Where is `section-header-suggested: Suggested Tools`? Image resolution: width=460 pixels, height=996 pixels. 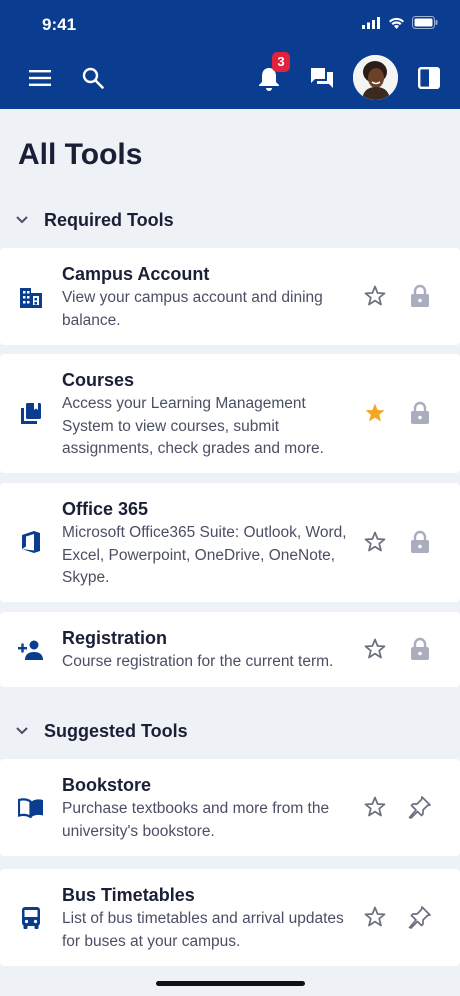 section-header-suggested: Suggested Tools is located at coordinates (230, 731).